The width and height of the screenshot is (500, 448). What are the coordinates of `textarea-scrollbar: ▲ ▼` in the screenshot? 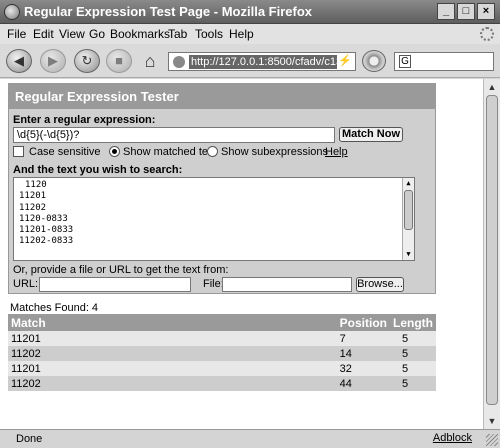 It's located at (408, 219).